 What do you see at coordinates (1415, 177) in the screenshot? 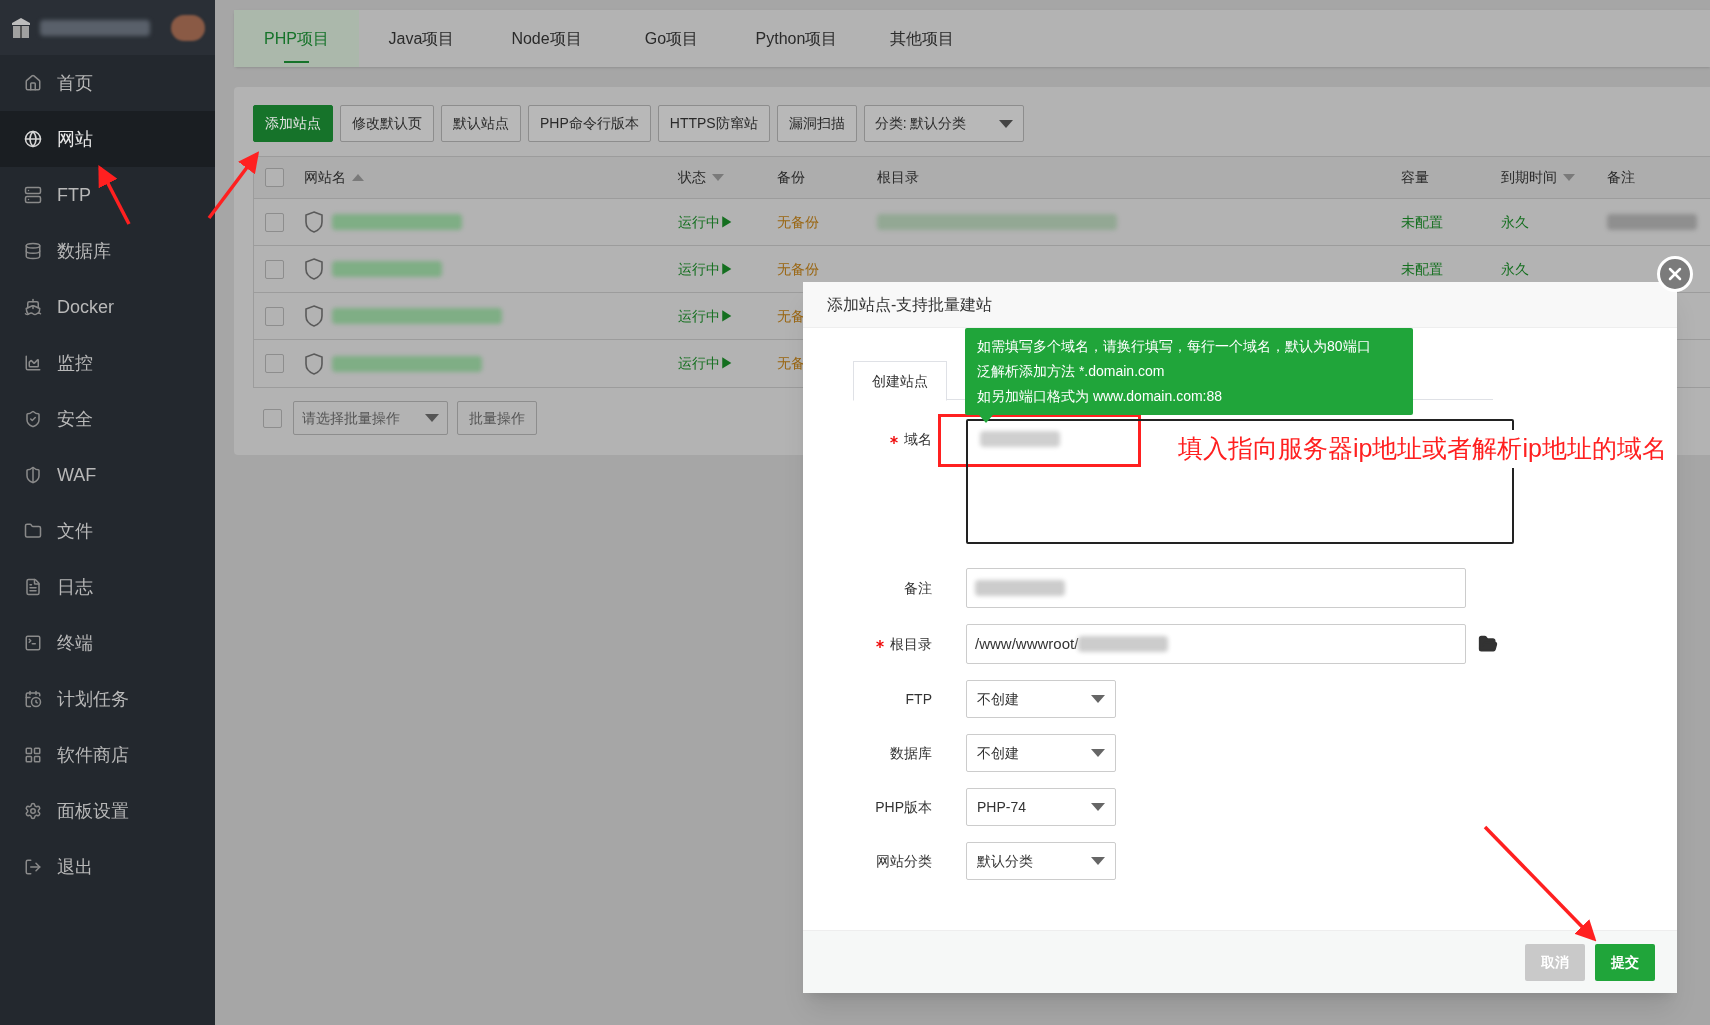
I see `column-header: 容量` at bounding box center [1415, 177].